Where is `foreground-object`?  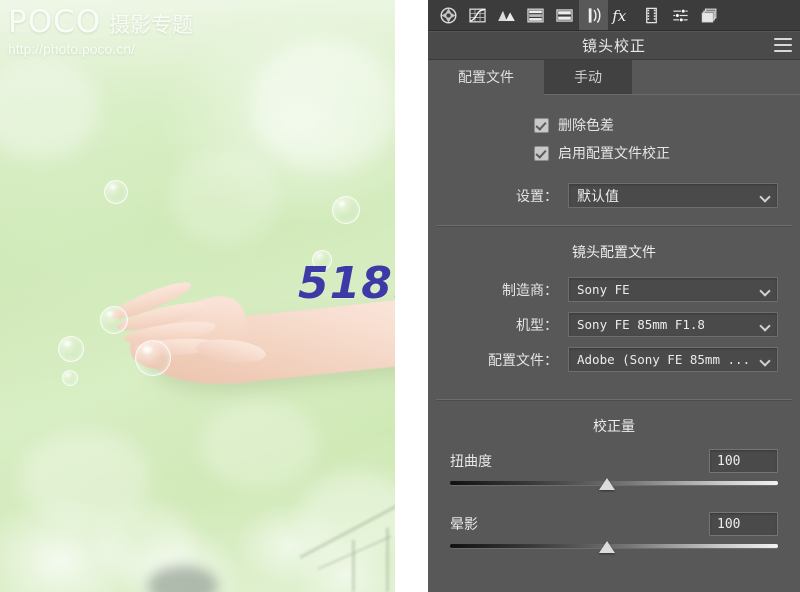 foreground-object is located at coordinates (183, 579).